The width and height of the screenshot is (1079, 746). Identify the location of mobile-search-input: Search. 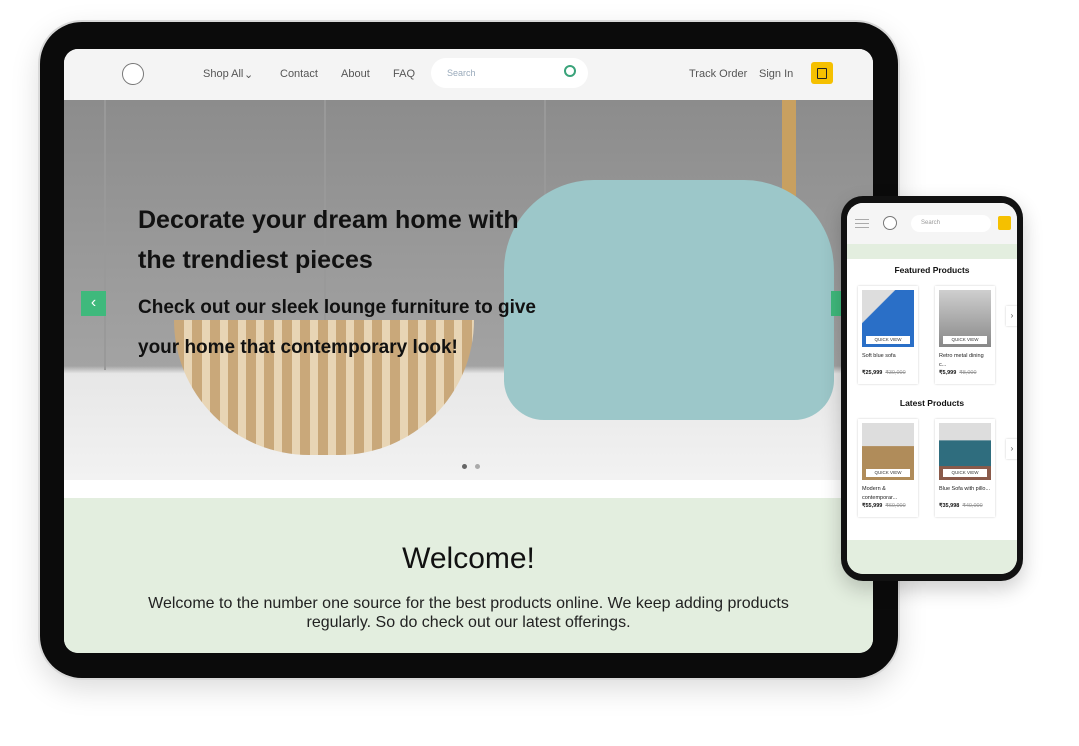
(951, 223).